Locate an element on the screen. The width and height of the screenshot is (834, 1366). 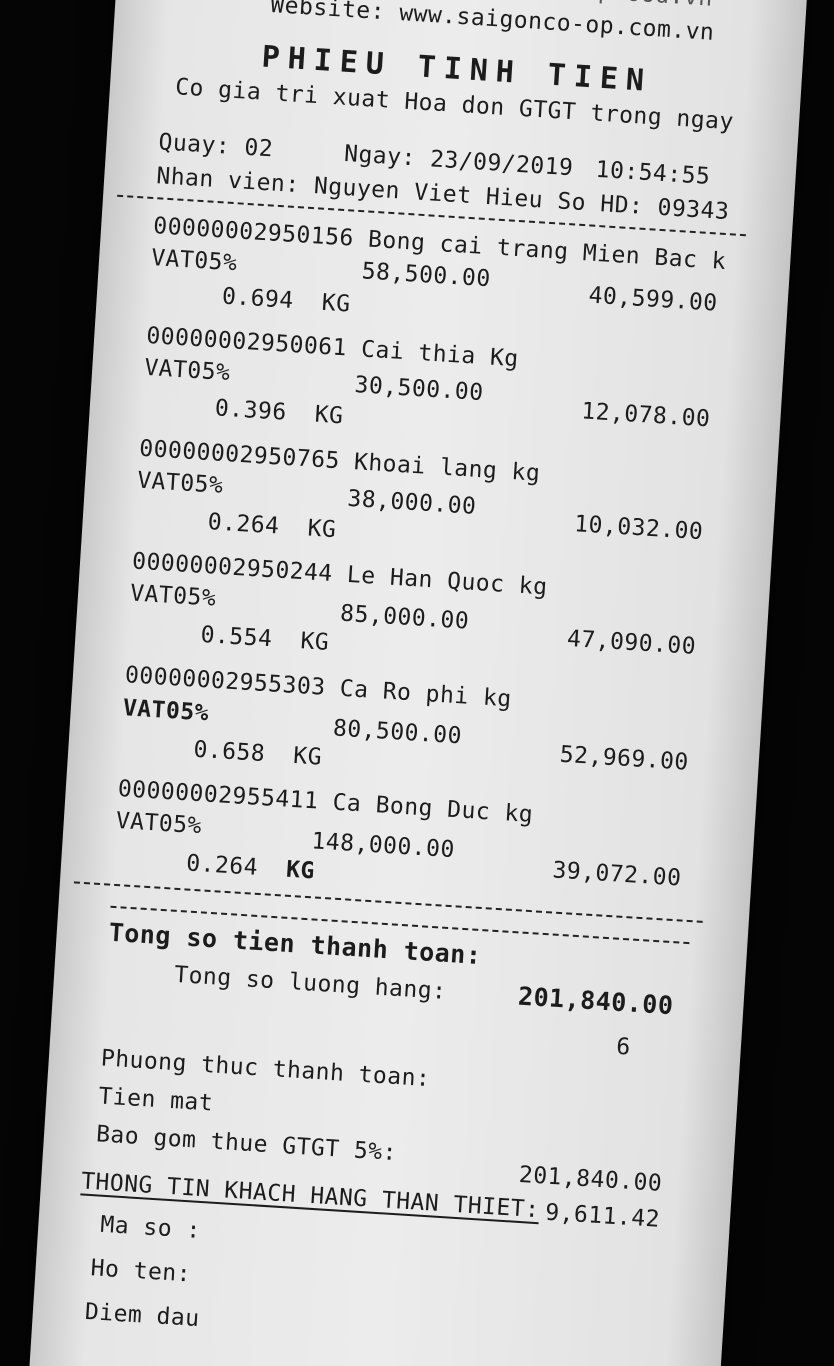
item-quantity: 0.694 is located at coordinates (258, 298).